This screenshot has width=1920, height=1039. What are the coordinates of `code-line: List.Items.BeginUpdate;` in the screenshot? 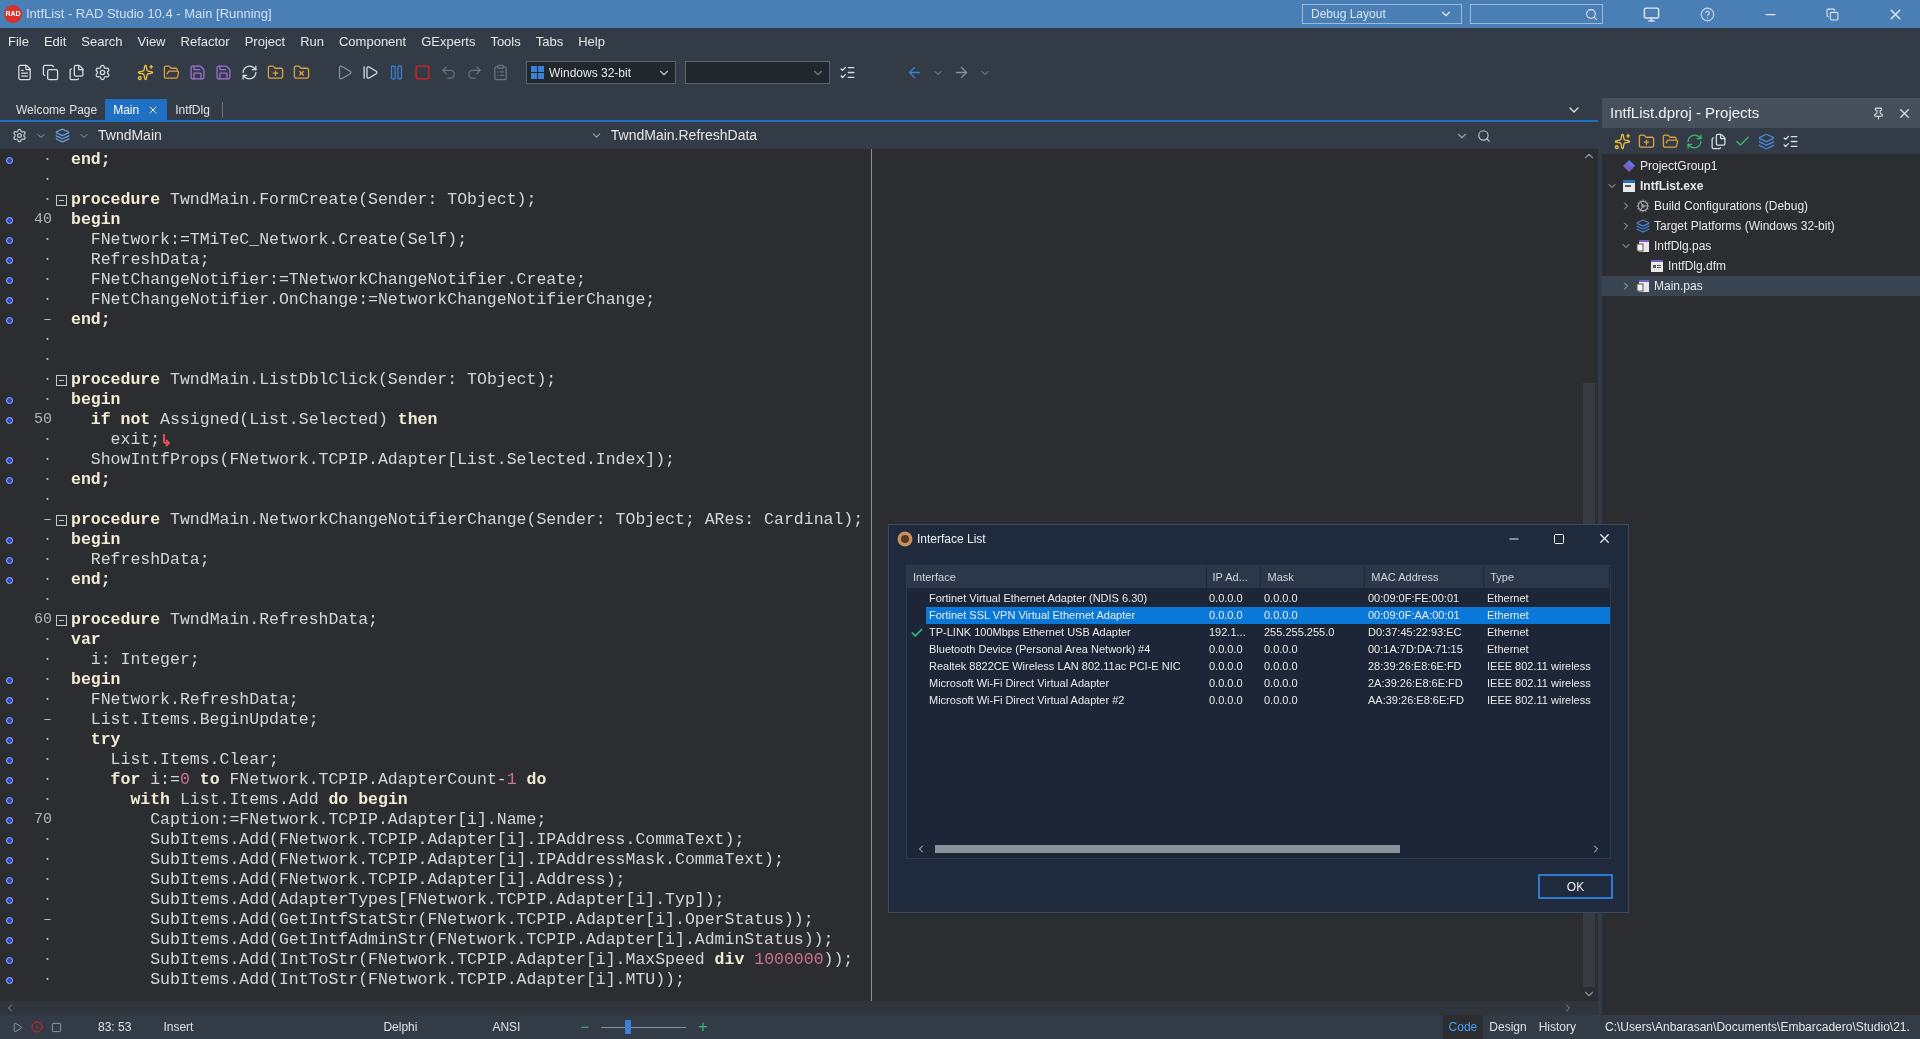 It's located at (204, 720).